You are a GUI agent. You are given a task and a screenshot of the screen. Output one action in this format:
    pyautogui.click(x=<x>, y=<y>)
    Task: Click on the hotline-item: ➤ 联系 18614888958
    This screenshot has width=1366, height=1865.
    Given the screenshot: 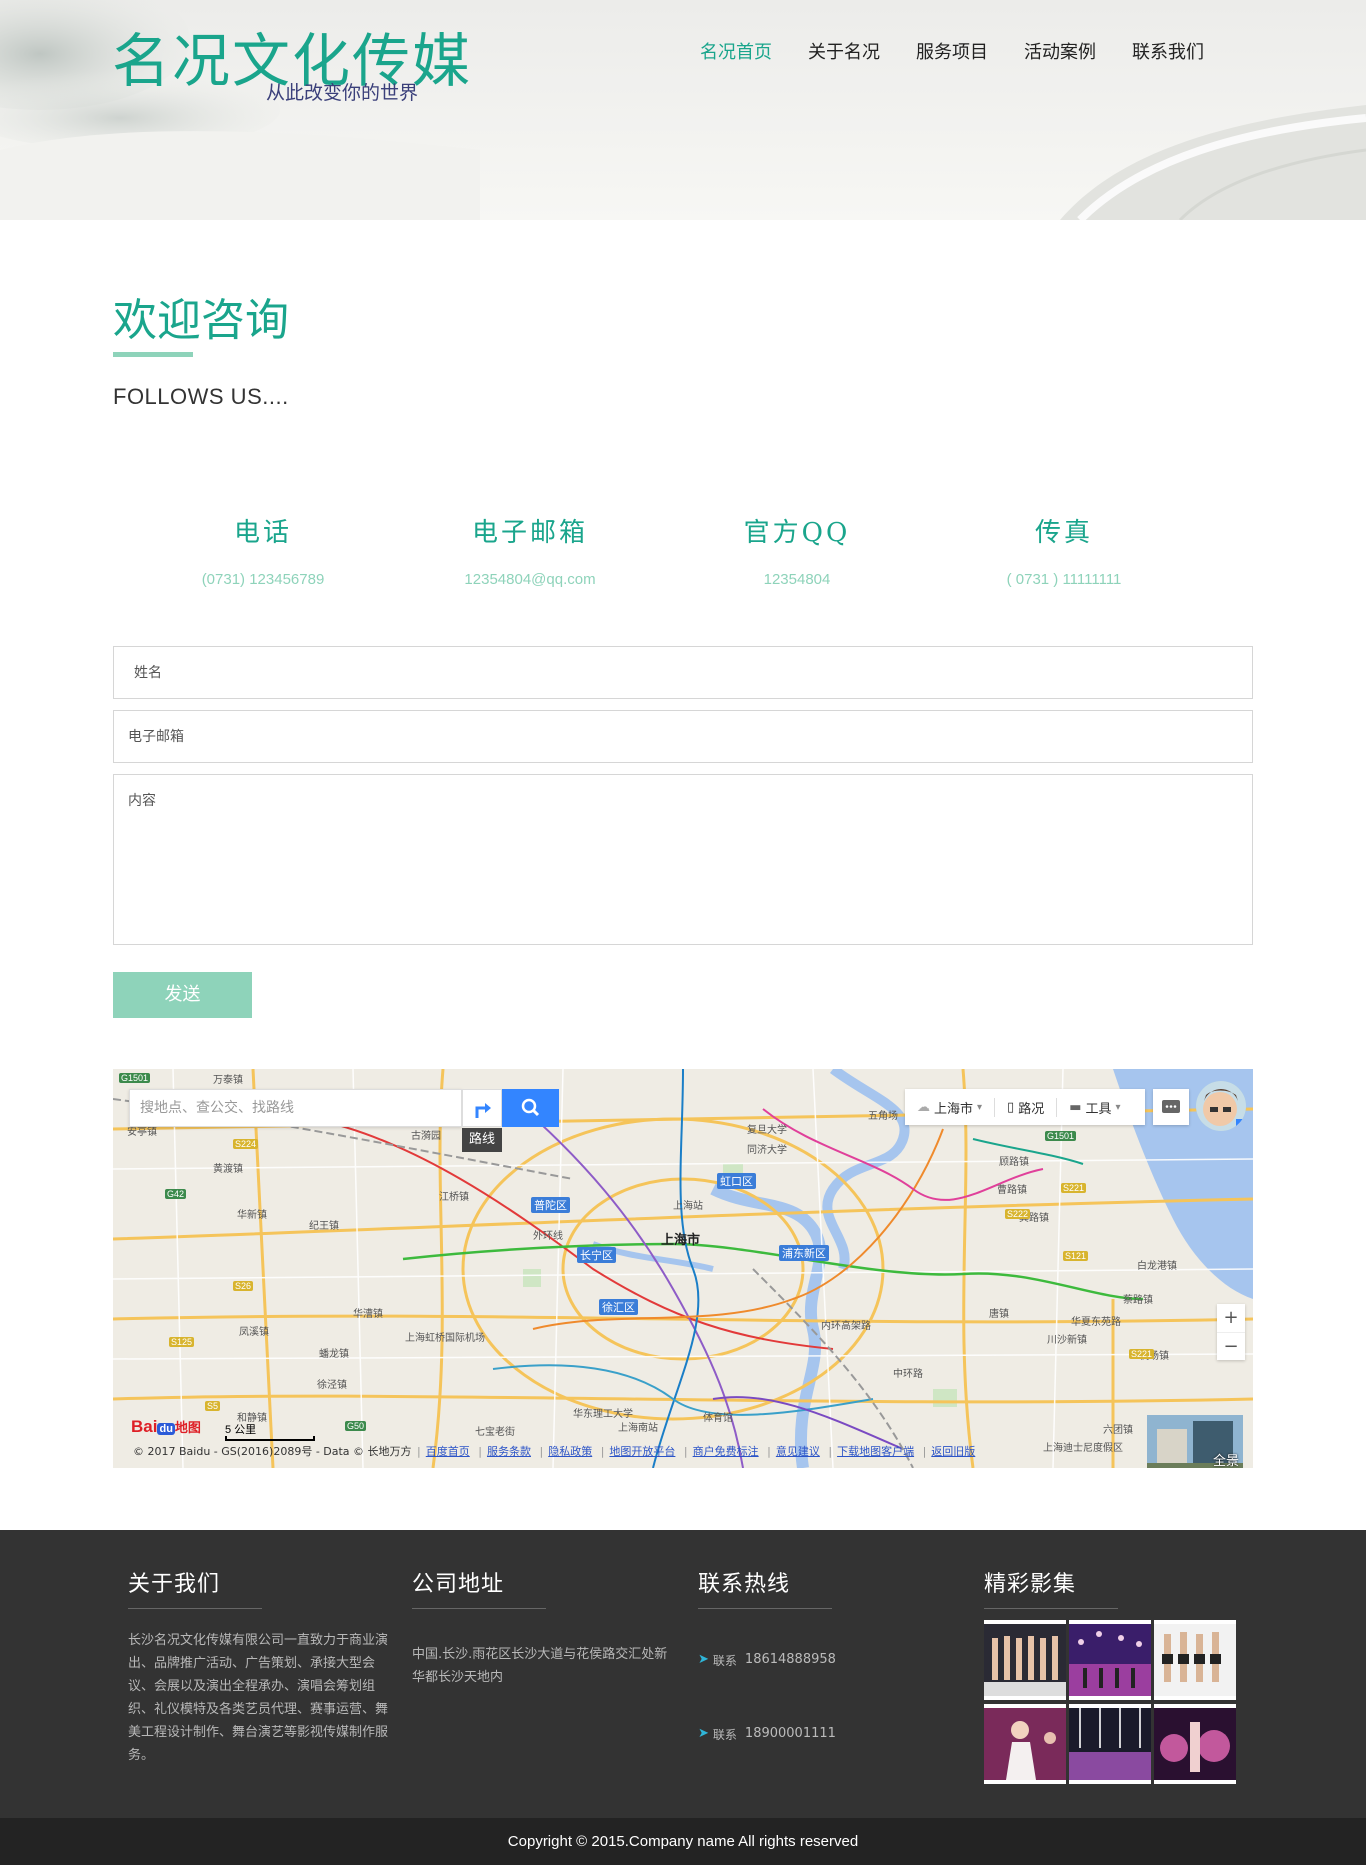 What is the action you would take?
    pyautogui.click(x=767, y=1660)
    